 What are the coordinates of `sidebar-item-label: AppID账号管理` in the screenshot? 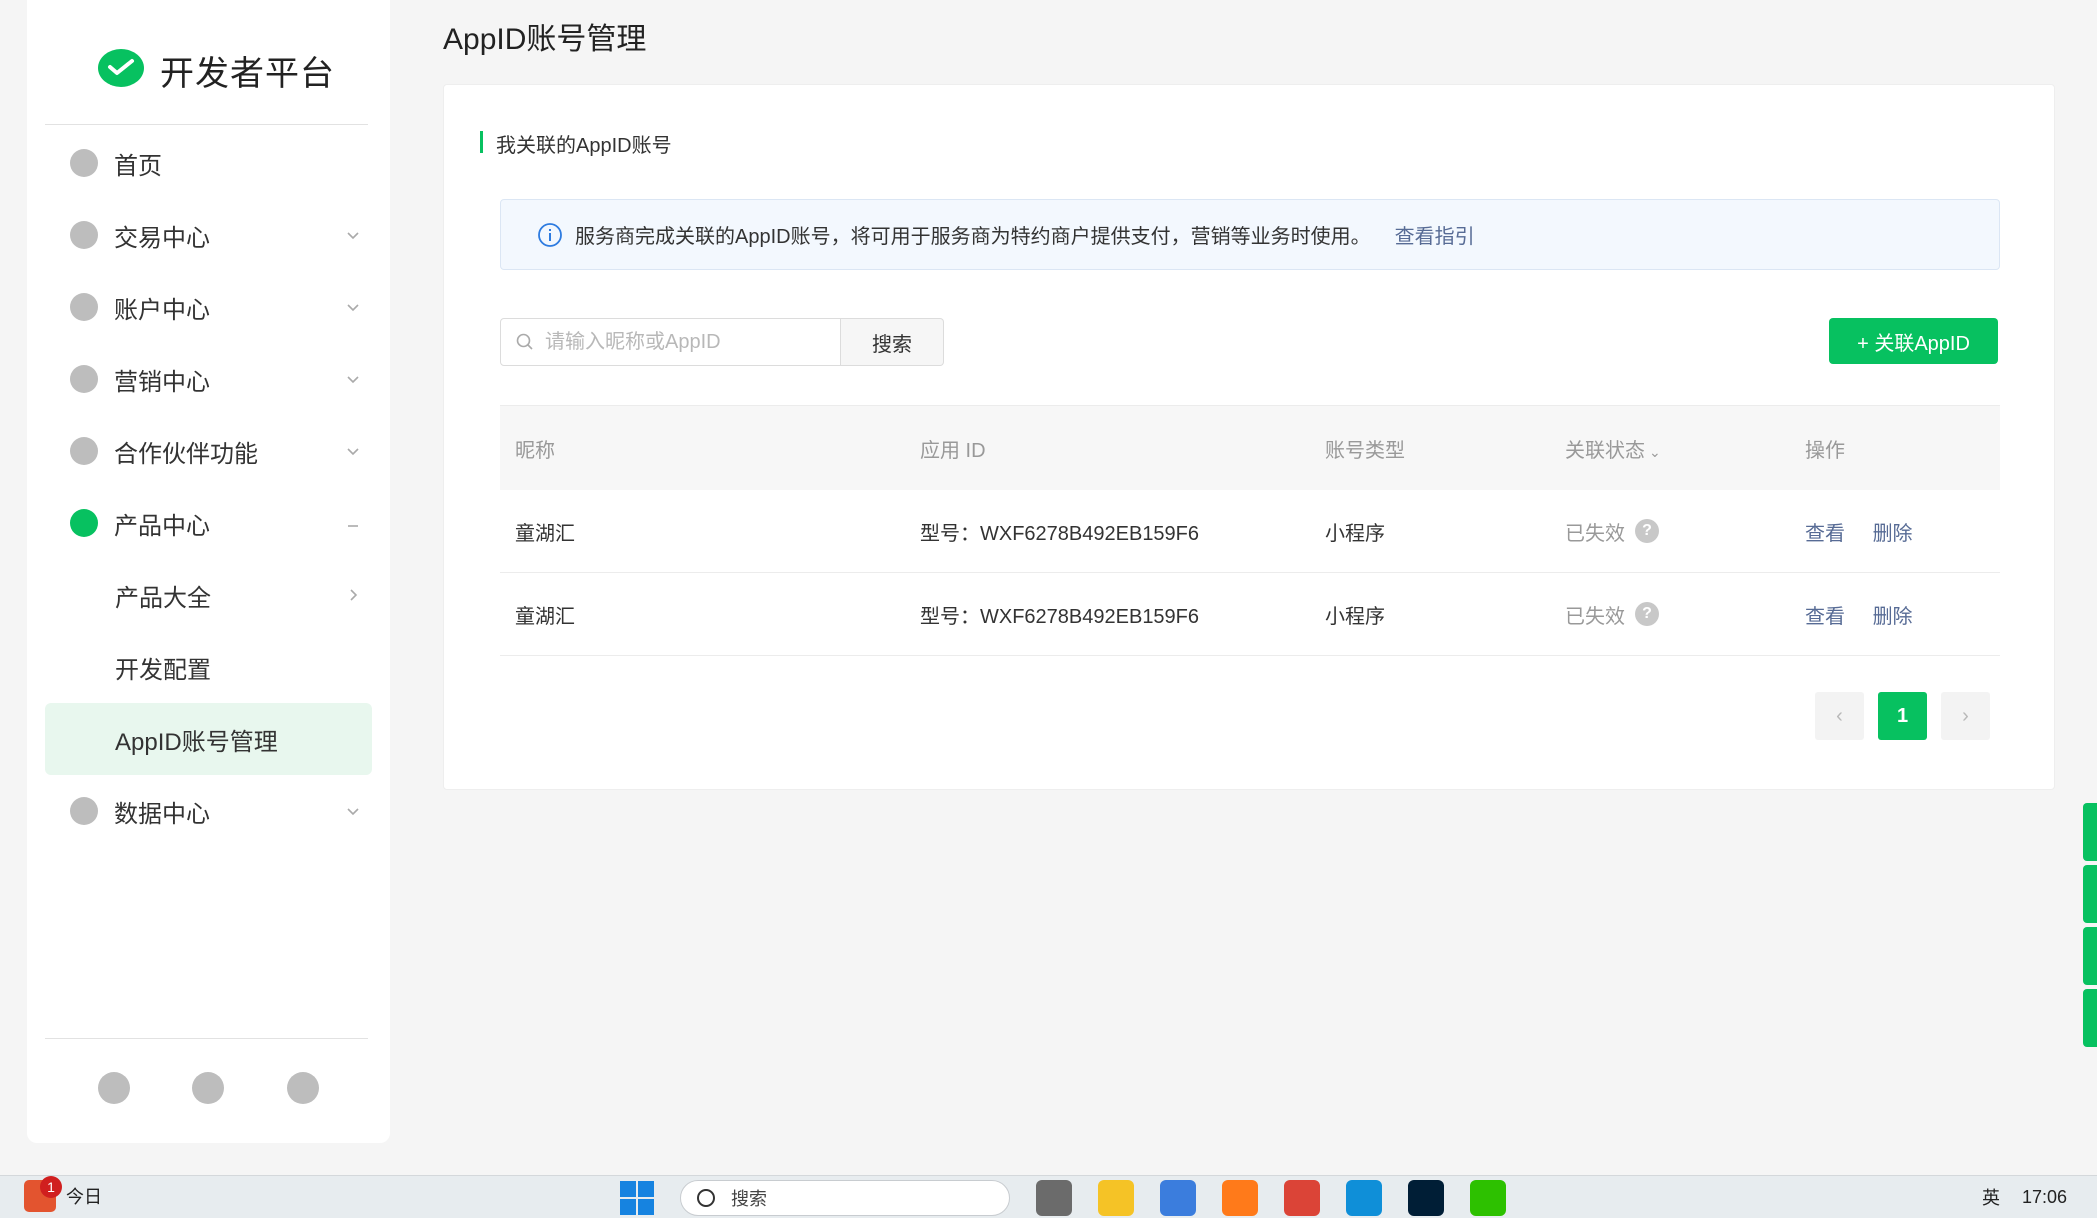 It's located at (196, 742).